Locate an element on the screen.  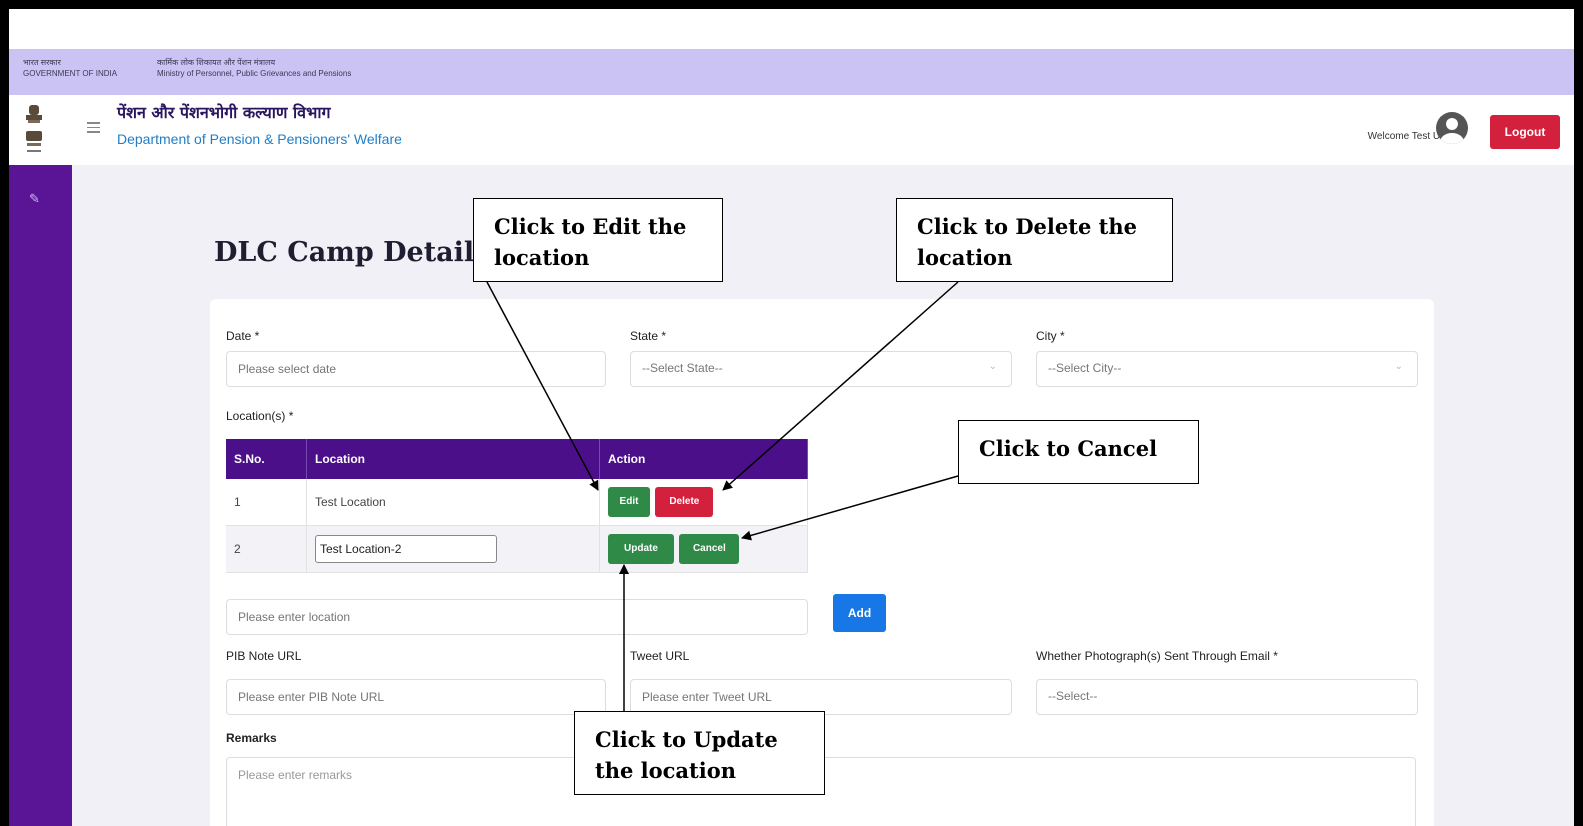
edit-icon: ✎ is located at coordinates (34, 199).